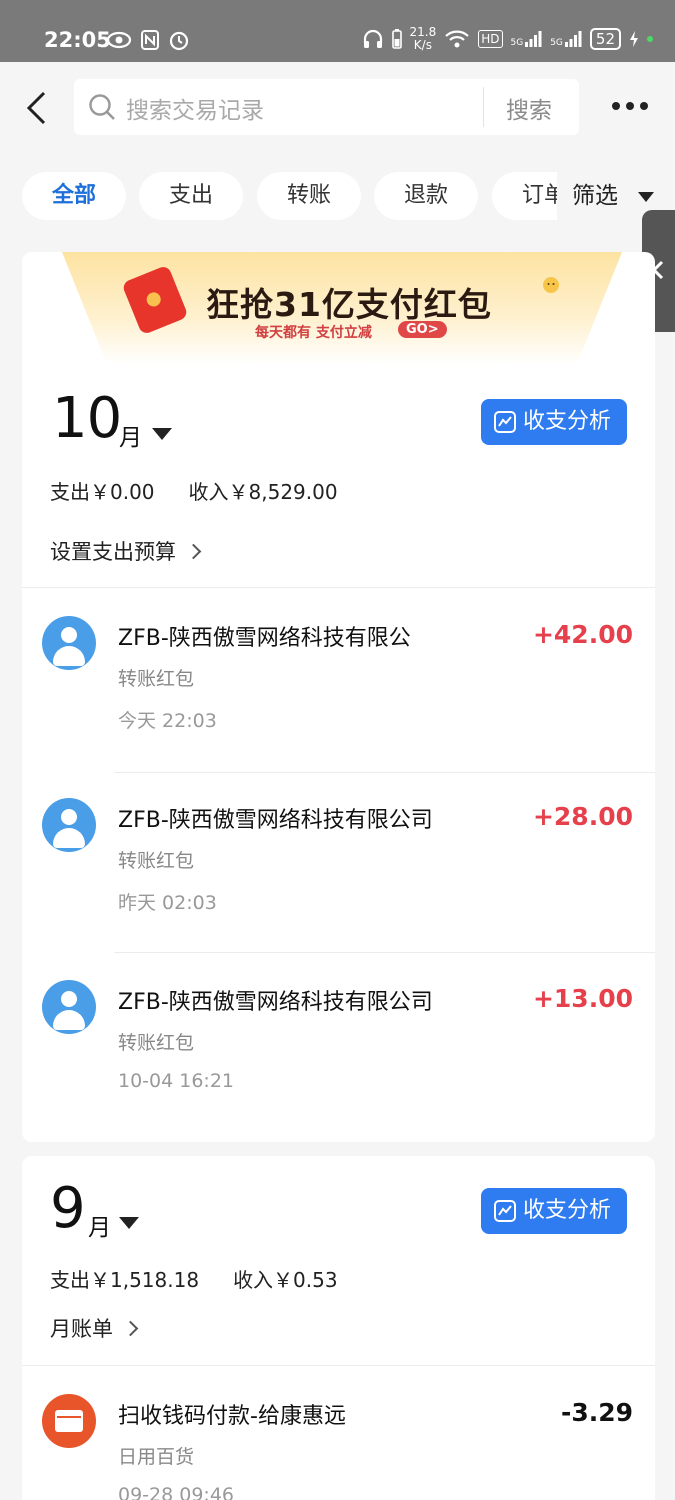  Describe the element at coordinates (646, 197) in the screenshot. I see `caret-down-icon` at that location.